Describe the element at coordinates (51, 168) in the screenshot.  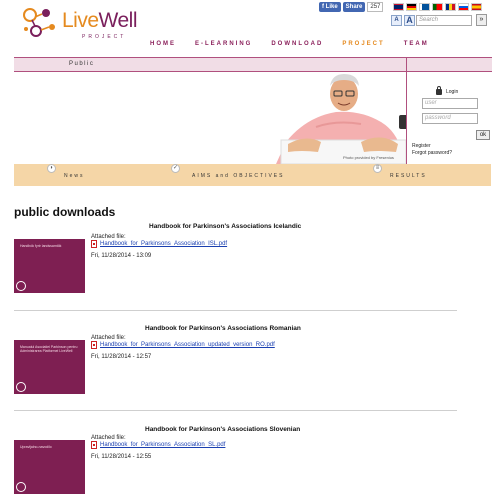
I see `rss-icon: ◗` at that location.